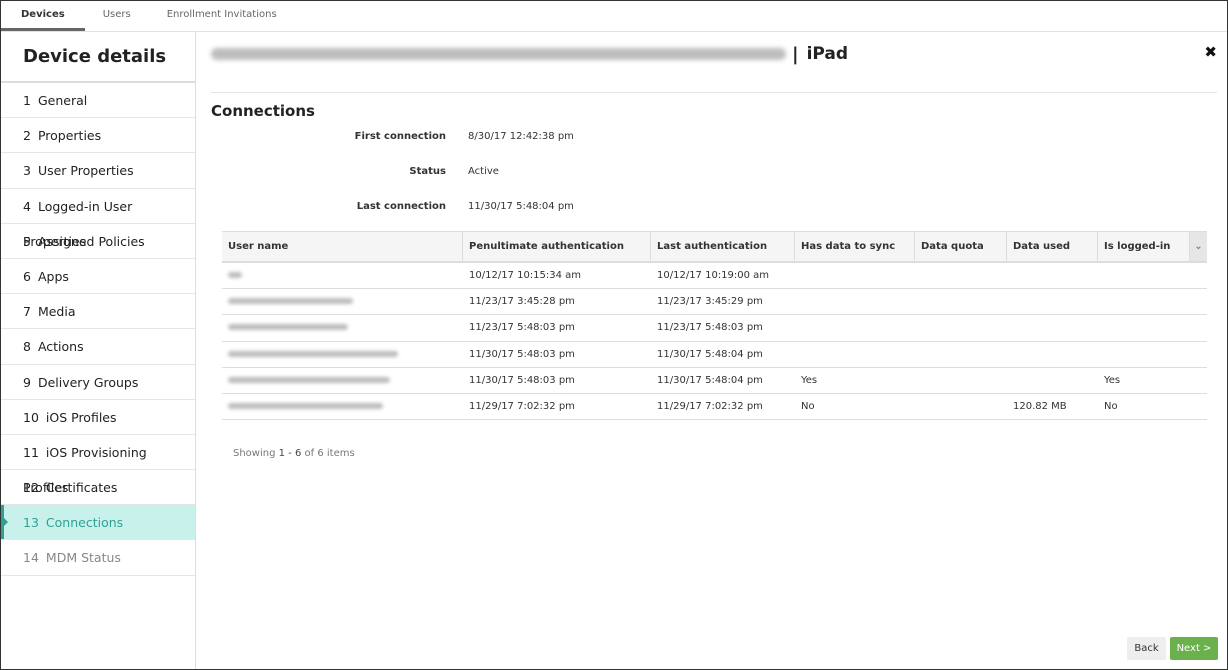 This screenshot has width=1228, height=670. Describe the element at coordinates (808, 406) in the screenshot. I see `has-data-to-sync-cell: No` at that location.